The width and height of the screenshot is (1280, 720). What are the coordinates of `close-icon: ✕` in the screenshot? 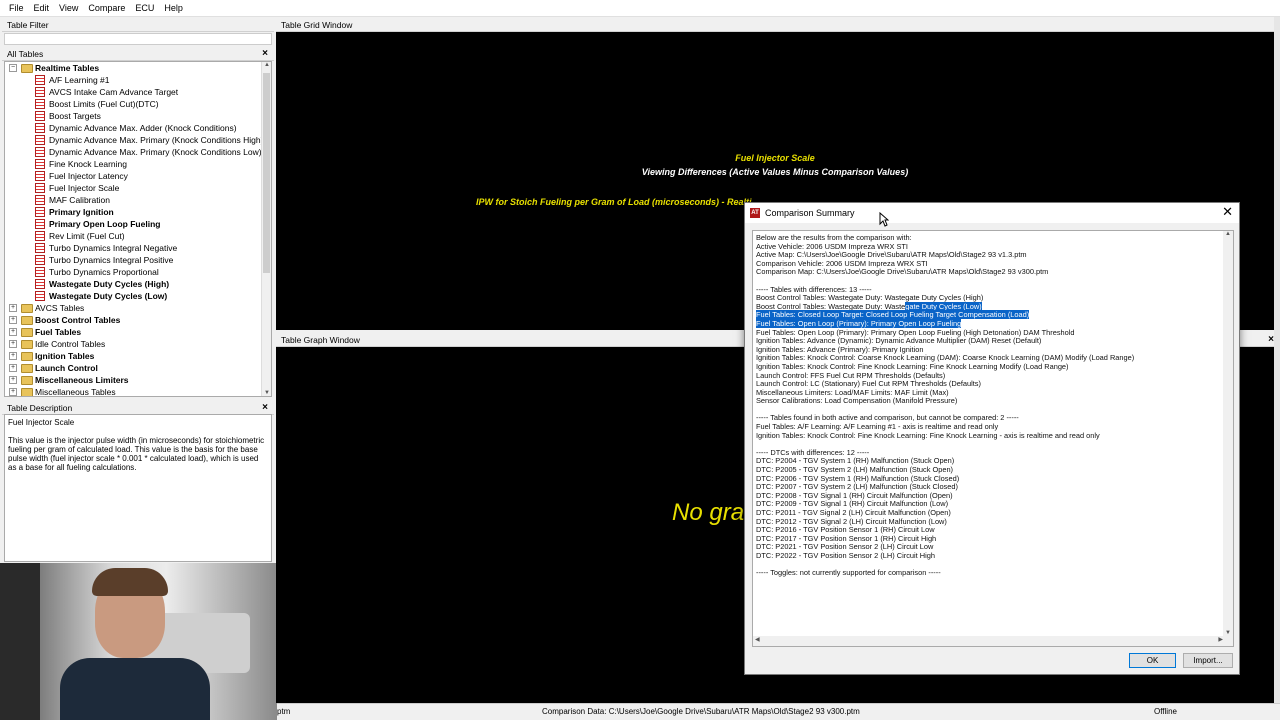 It's located at (1227, 212).